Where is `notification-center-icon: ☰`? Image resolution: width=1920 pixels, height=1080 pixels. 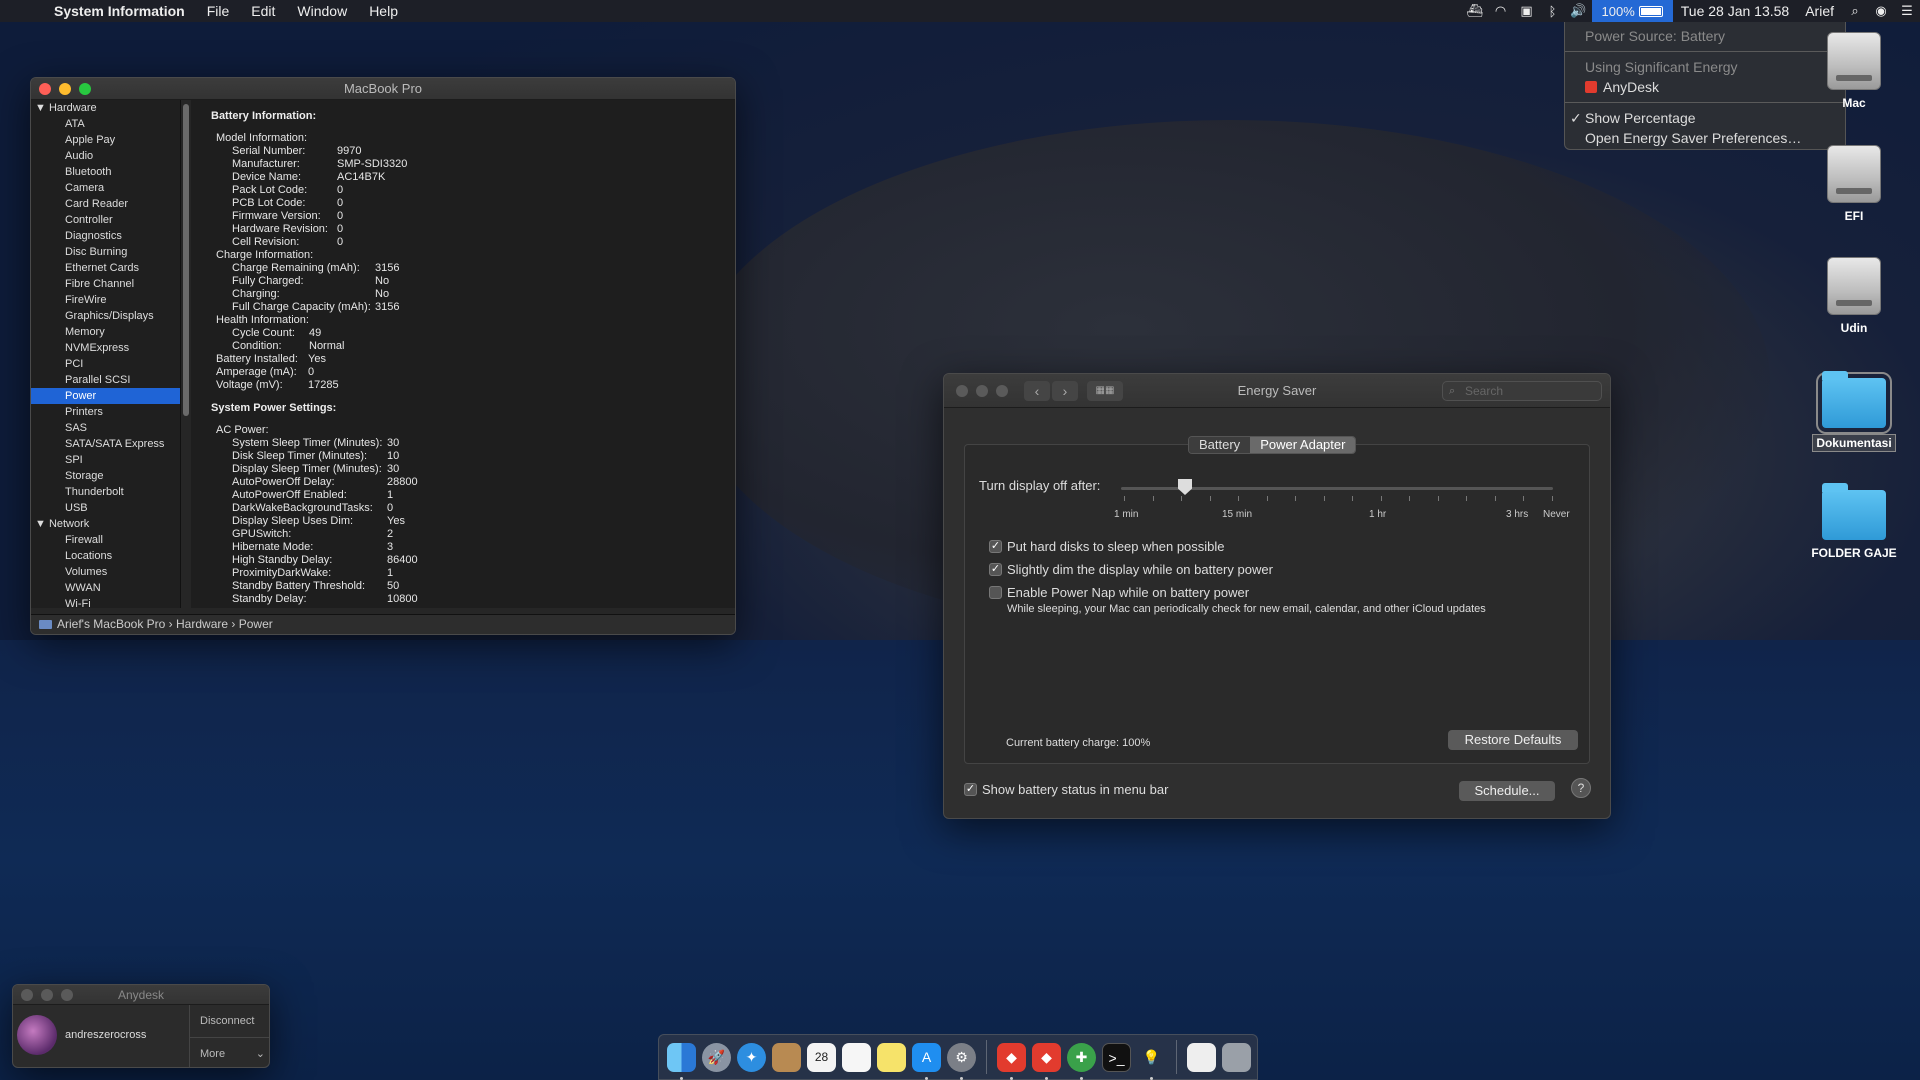
notification-center-icon: ☰ is located at coordinates (1907, 11).